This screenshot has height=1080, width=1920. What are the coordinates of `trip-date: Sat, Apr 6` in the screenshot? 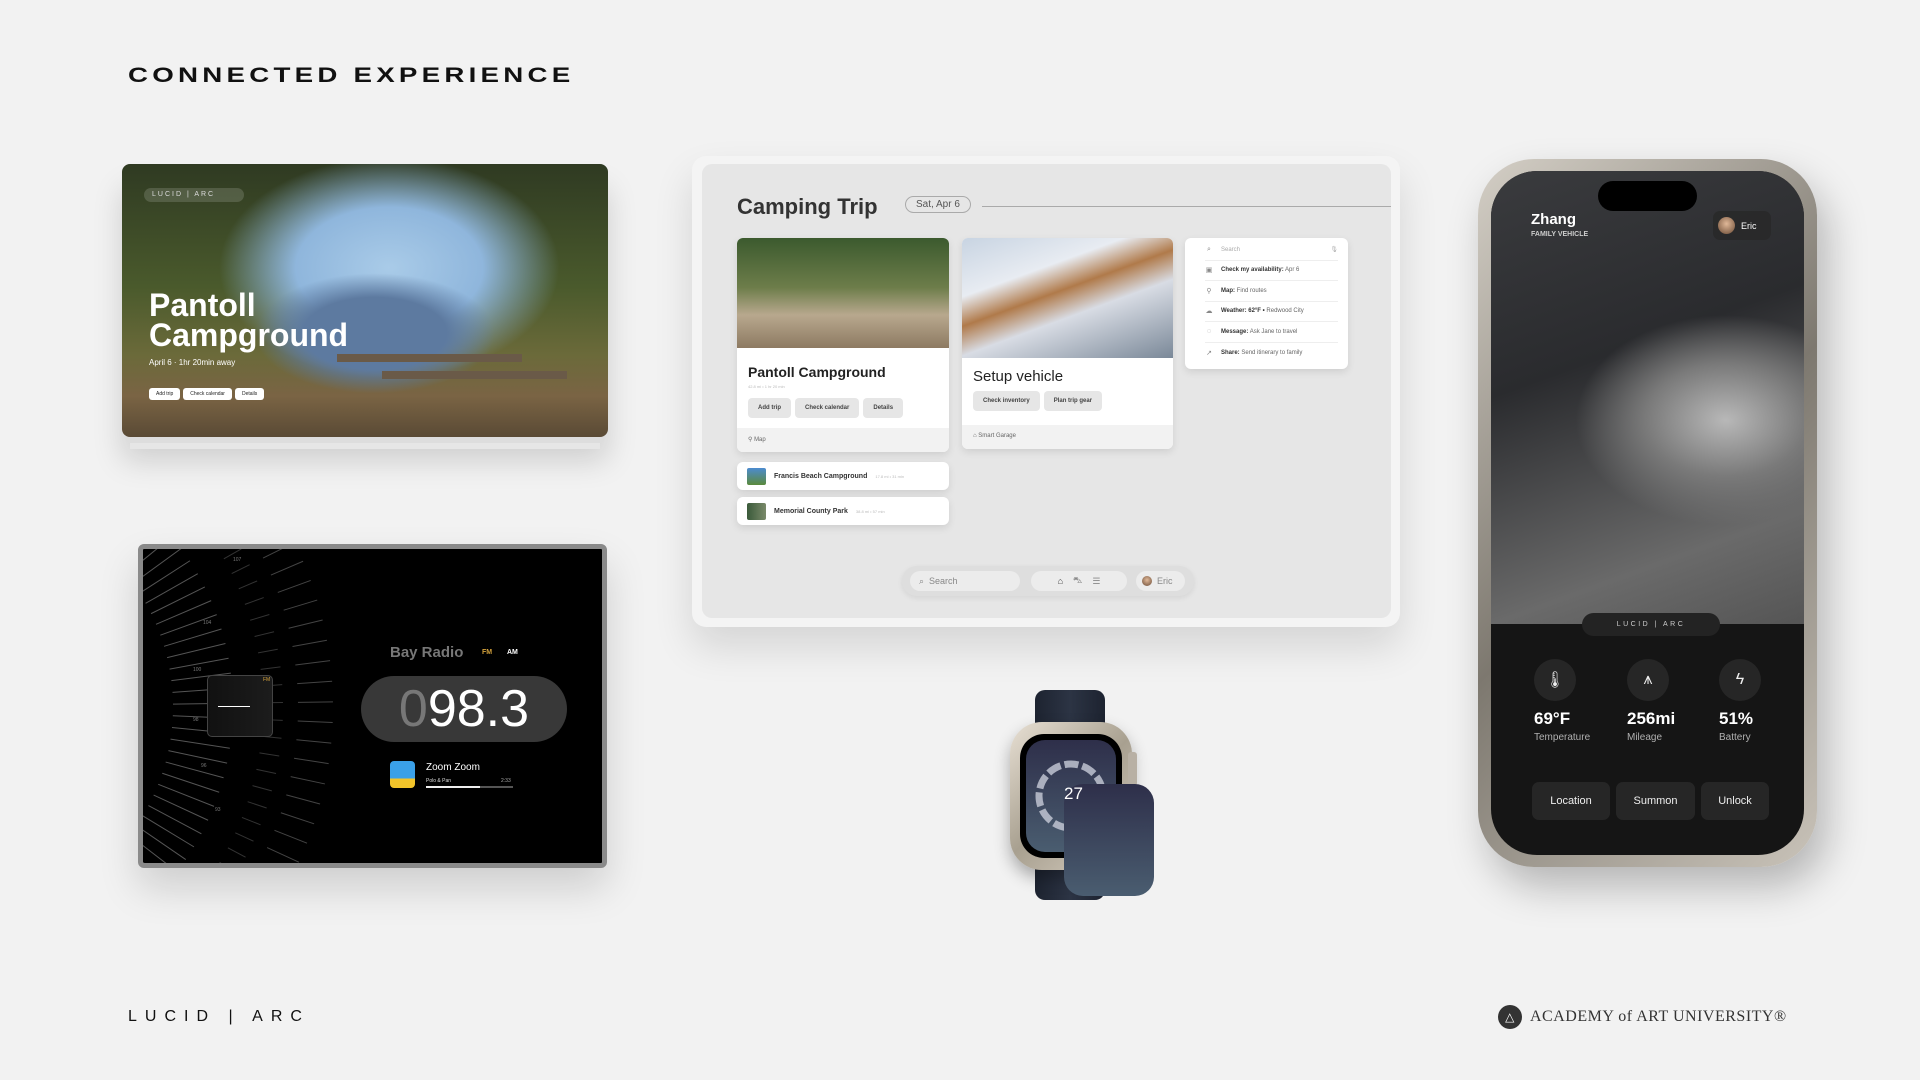 It's located at (938, 204).